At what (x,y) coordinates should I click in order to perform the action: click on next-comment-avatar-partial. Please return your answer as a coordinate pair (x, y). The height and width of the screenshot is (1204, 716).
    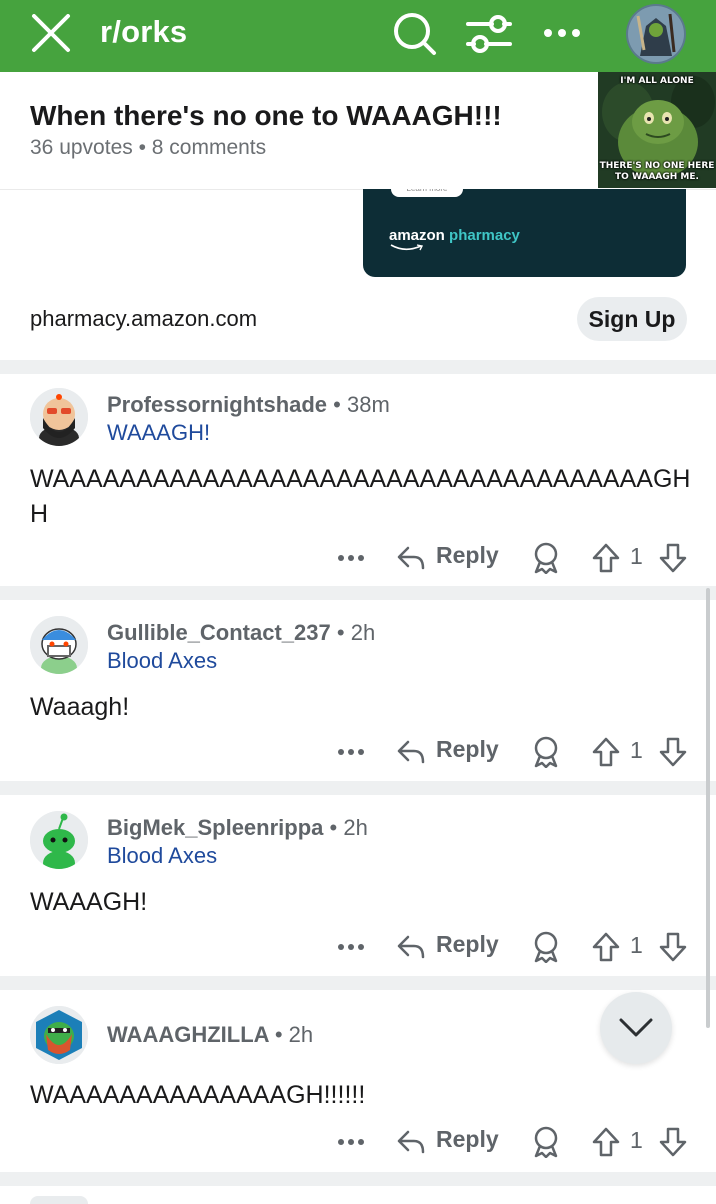
    Looking at the image, I should click on (59, 1200).